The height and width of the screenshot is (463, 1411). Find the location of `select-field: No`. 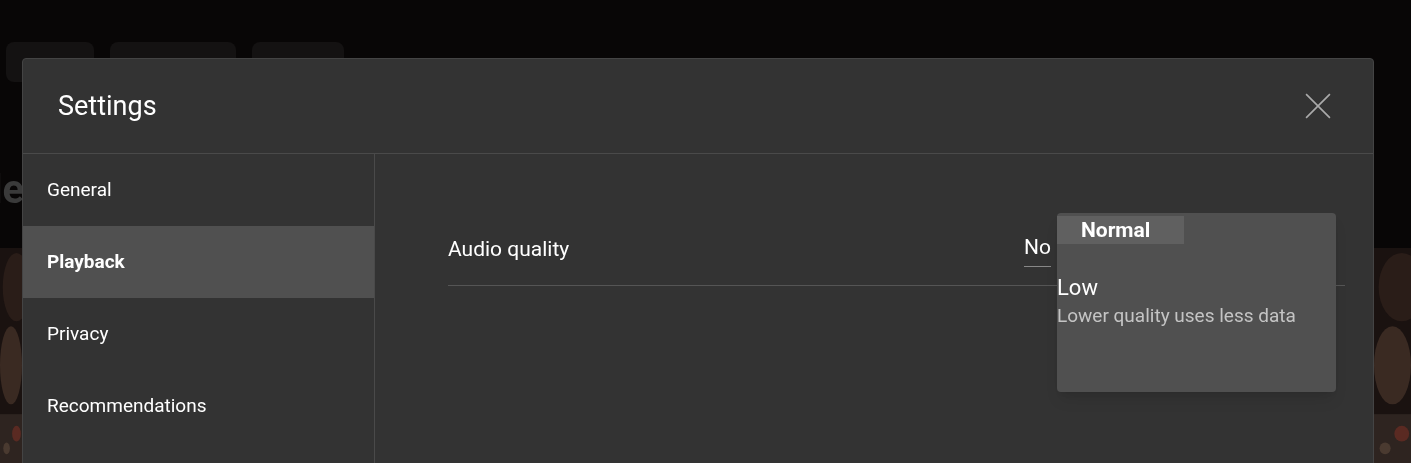

select-field: No is located at coordinates (1037, 249).